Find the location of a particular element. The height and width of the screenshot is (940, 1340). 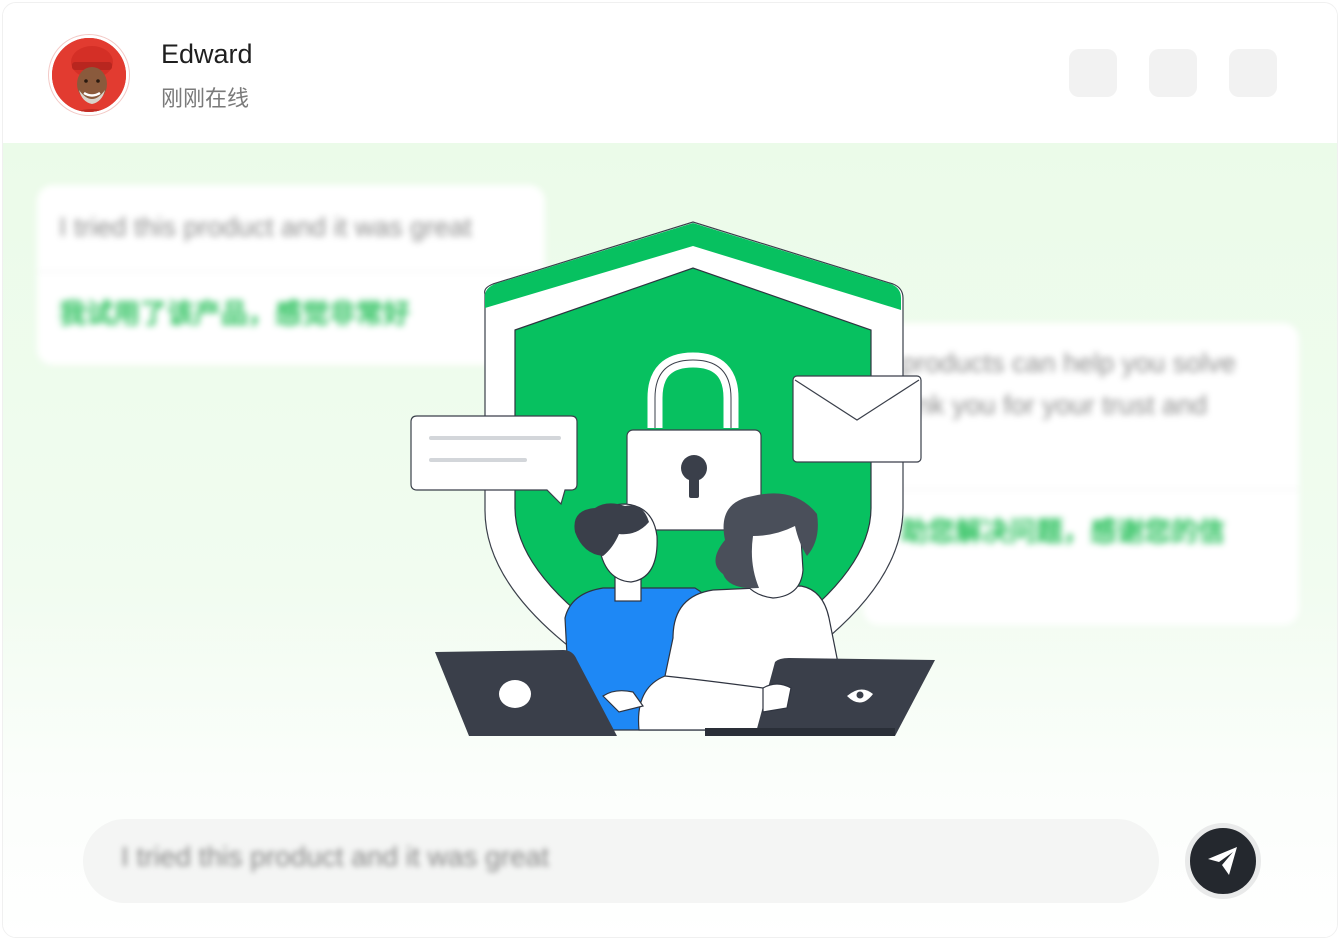

paper-plane-icon is located at coordinates (1222, 861).